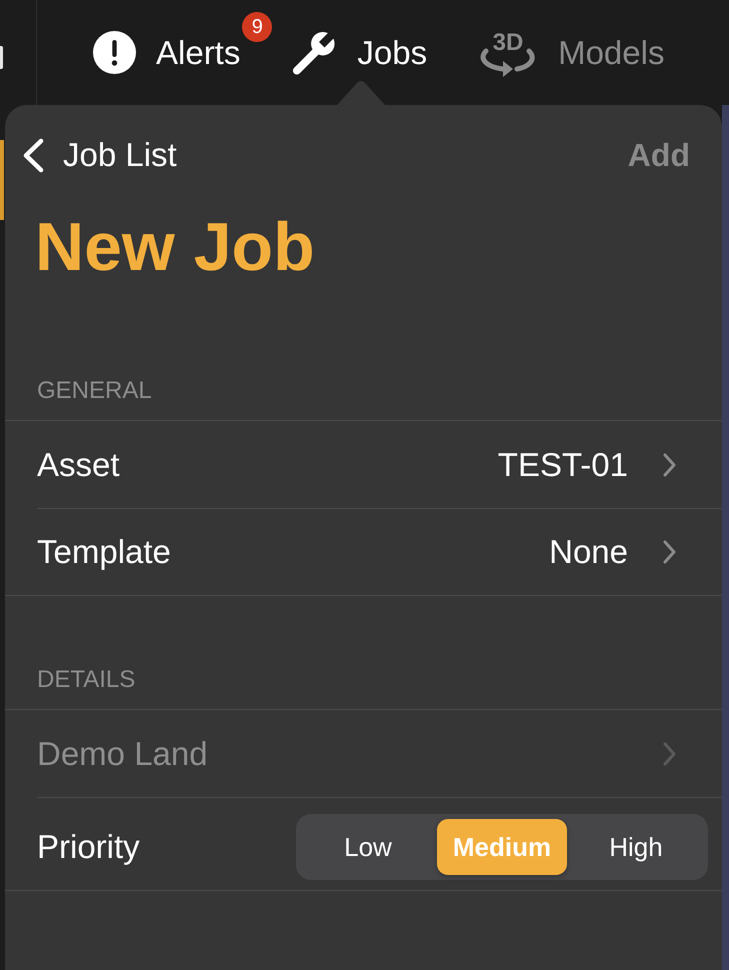 This screenshot has width=729, height=970. What do you see at coordinates (88, 847) in the screenshot?
I see `row-label: Priority` at bounding box center [88, 847].